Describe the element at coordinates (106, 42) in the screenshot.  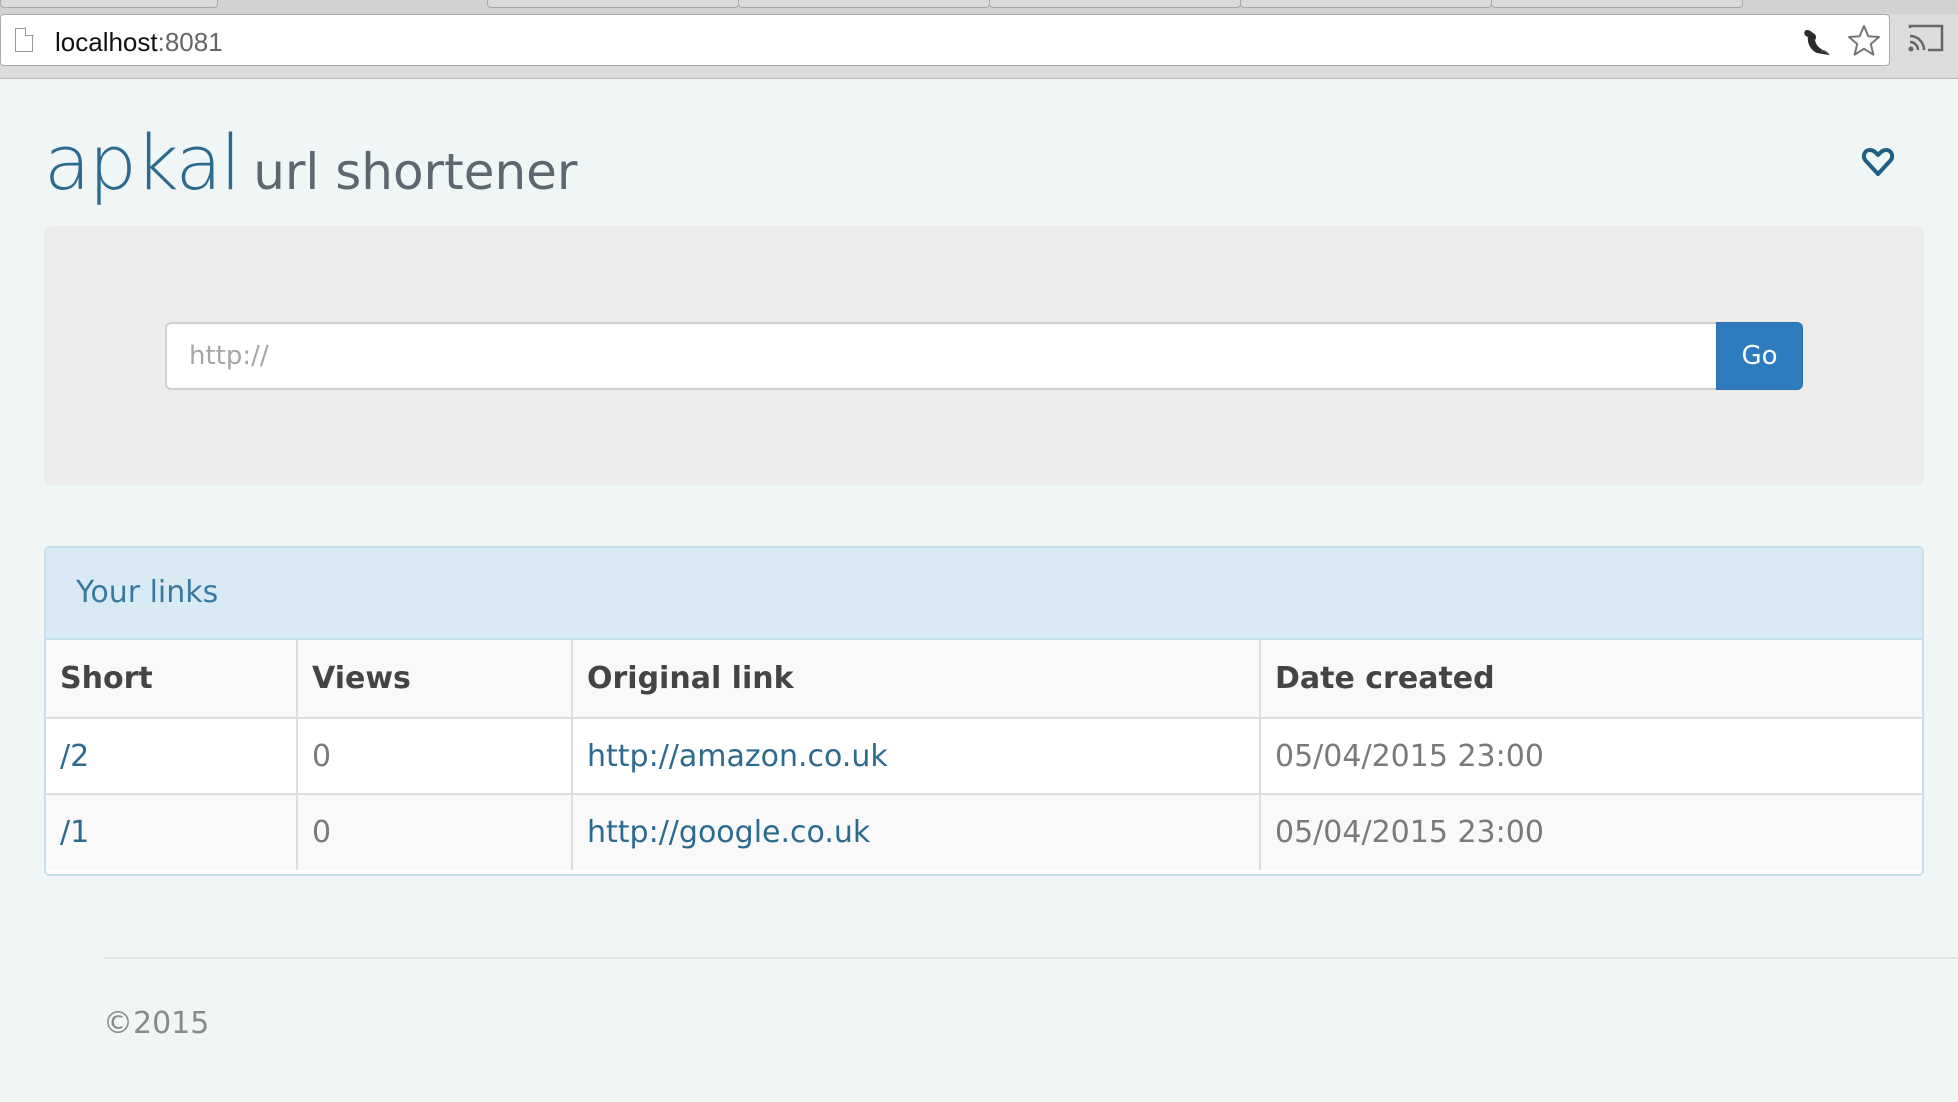
I see `url-host: localhost` at that location.